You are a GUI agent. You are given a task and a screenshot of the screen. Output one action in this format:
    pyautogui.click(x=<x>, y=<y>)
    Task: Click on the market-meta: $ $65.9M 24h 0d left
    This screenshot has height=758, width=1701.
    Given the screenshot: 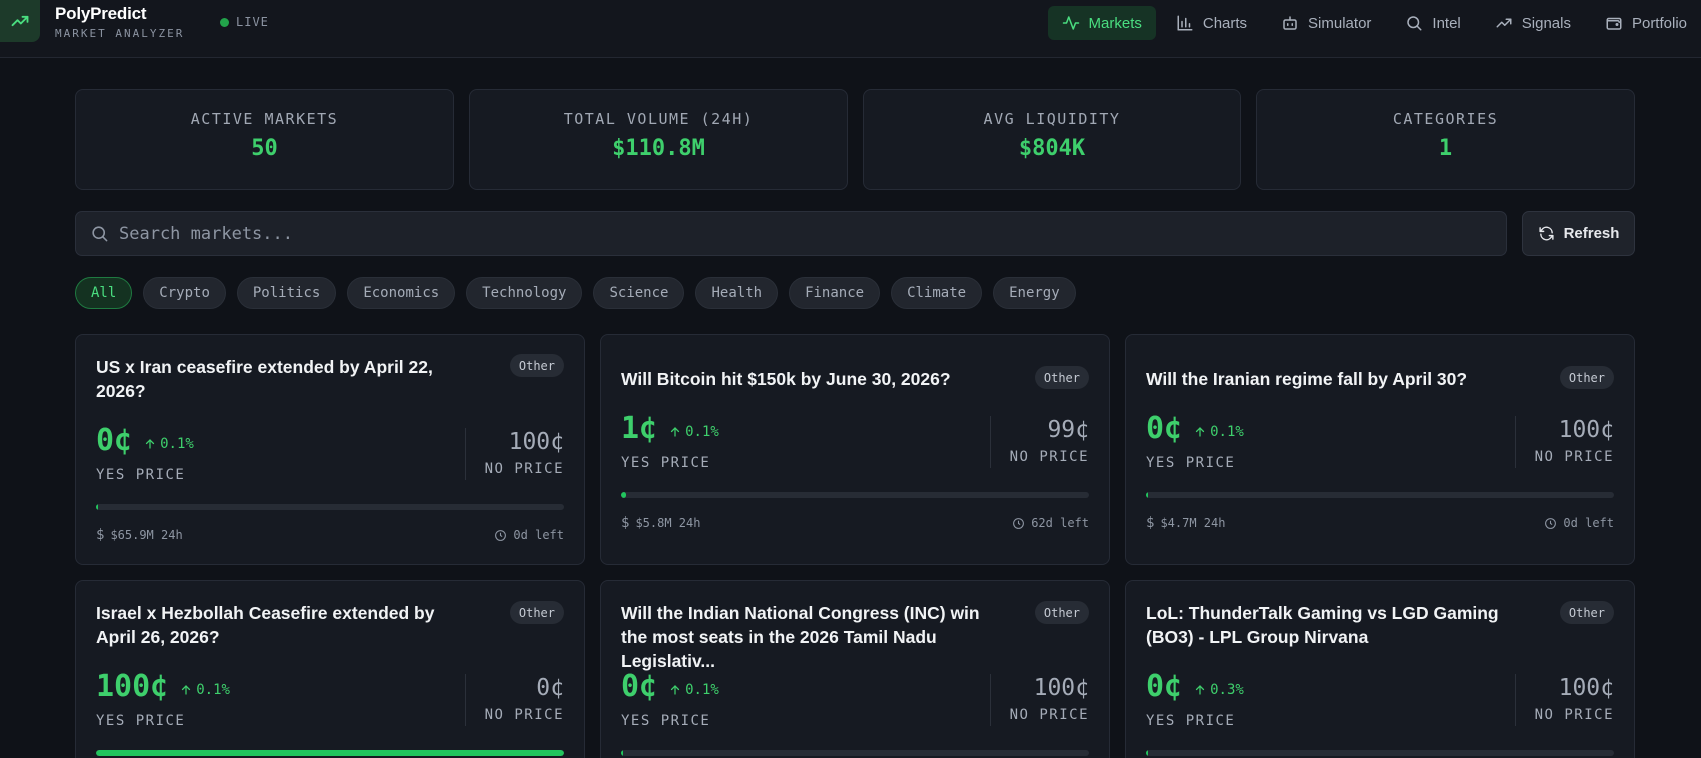 What is the action you would take?
    pyautogui.click(x=330, y=535)
    